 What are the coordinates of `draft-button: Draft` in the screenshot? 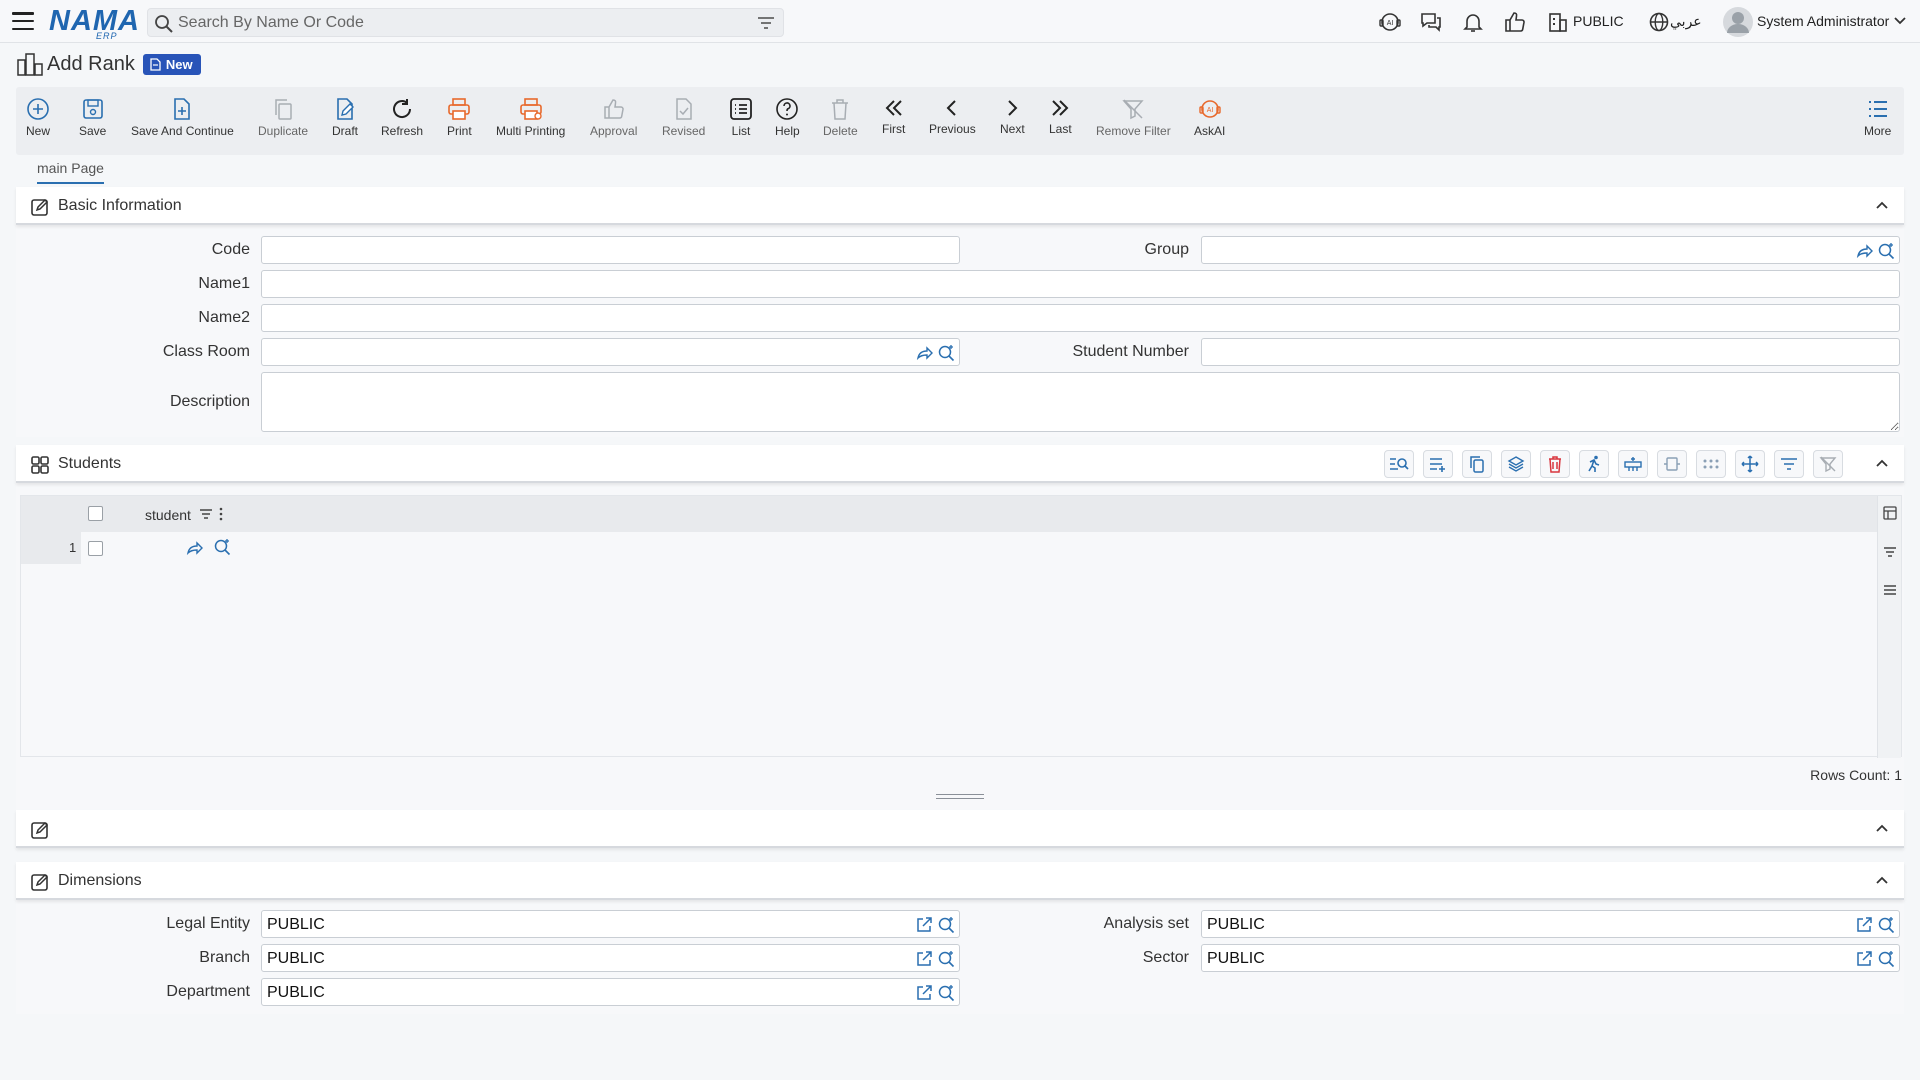 It's located at (345, 121).